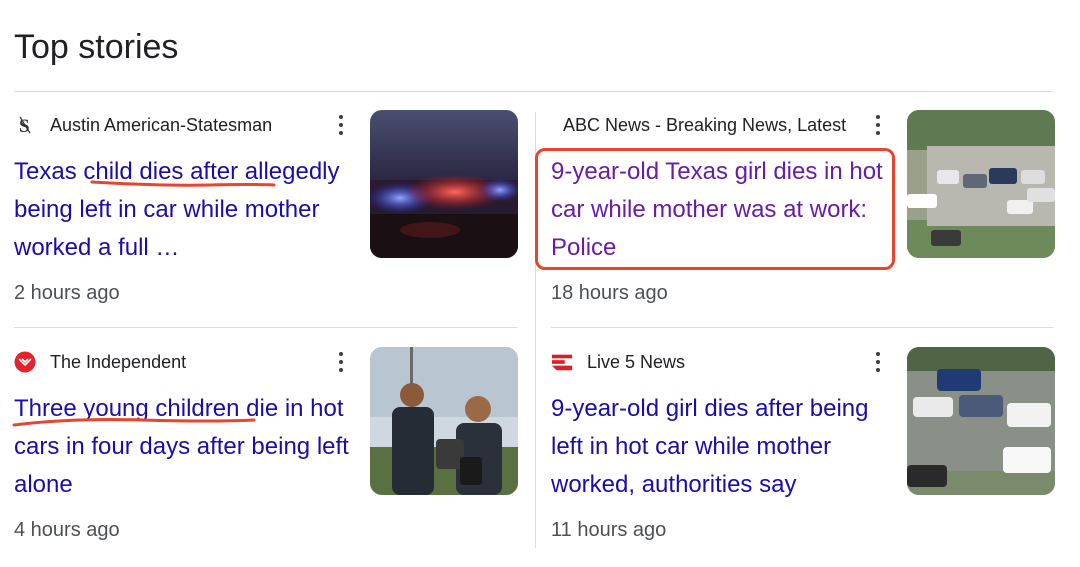  Describe the element at coordinates (715, 209) in the screenshot. I see `annotation-box` at that location.